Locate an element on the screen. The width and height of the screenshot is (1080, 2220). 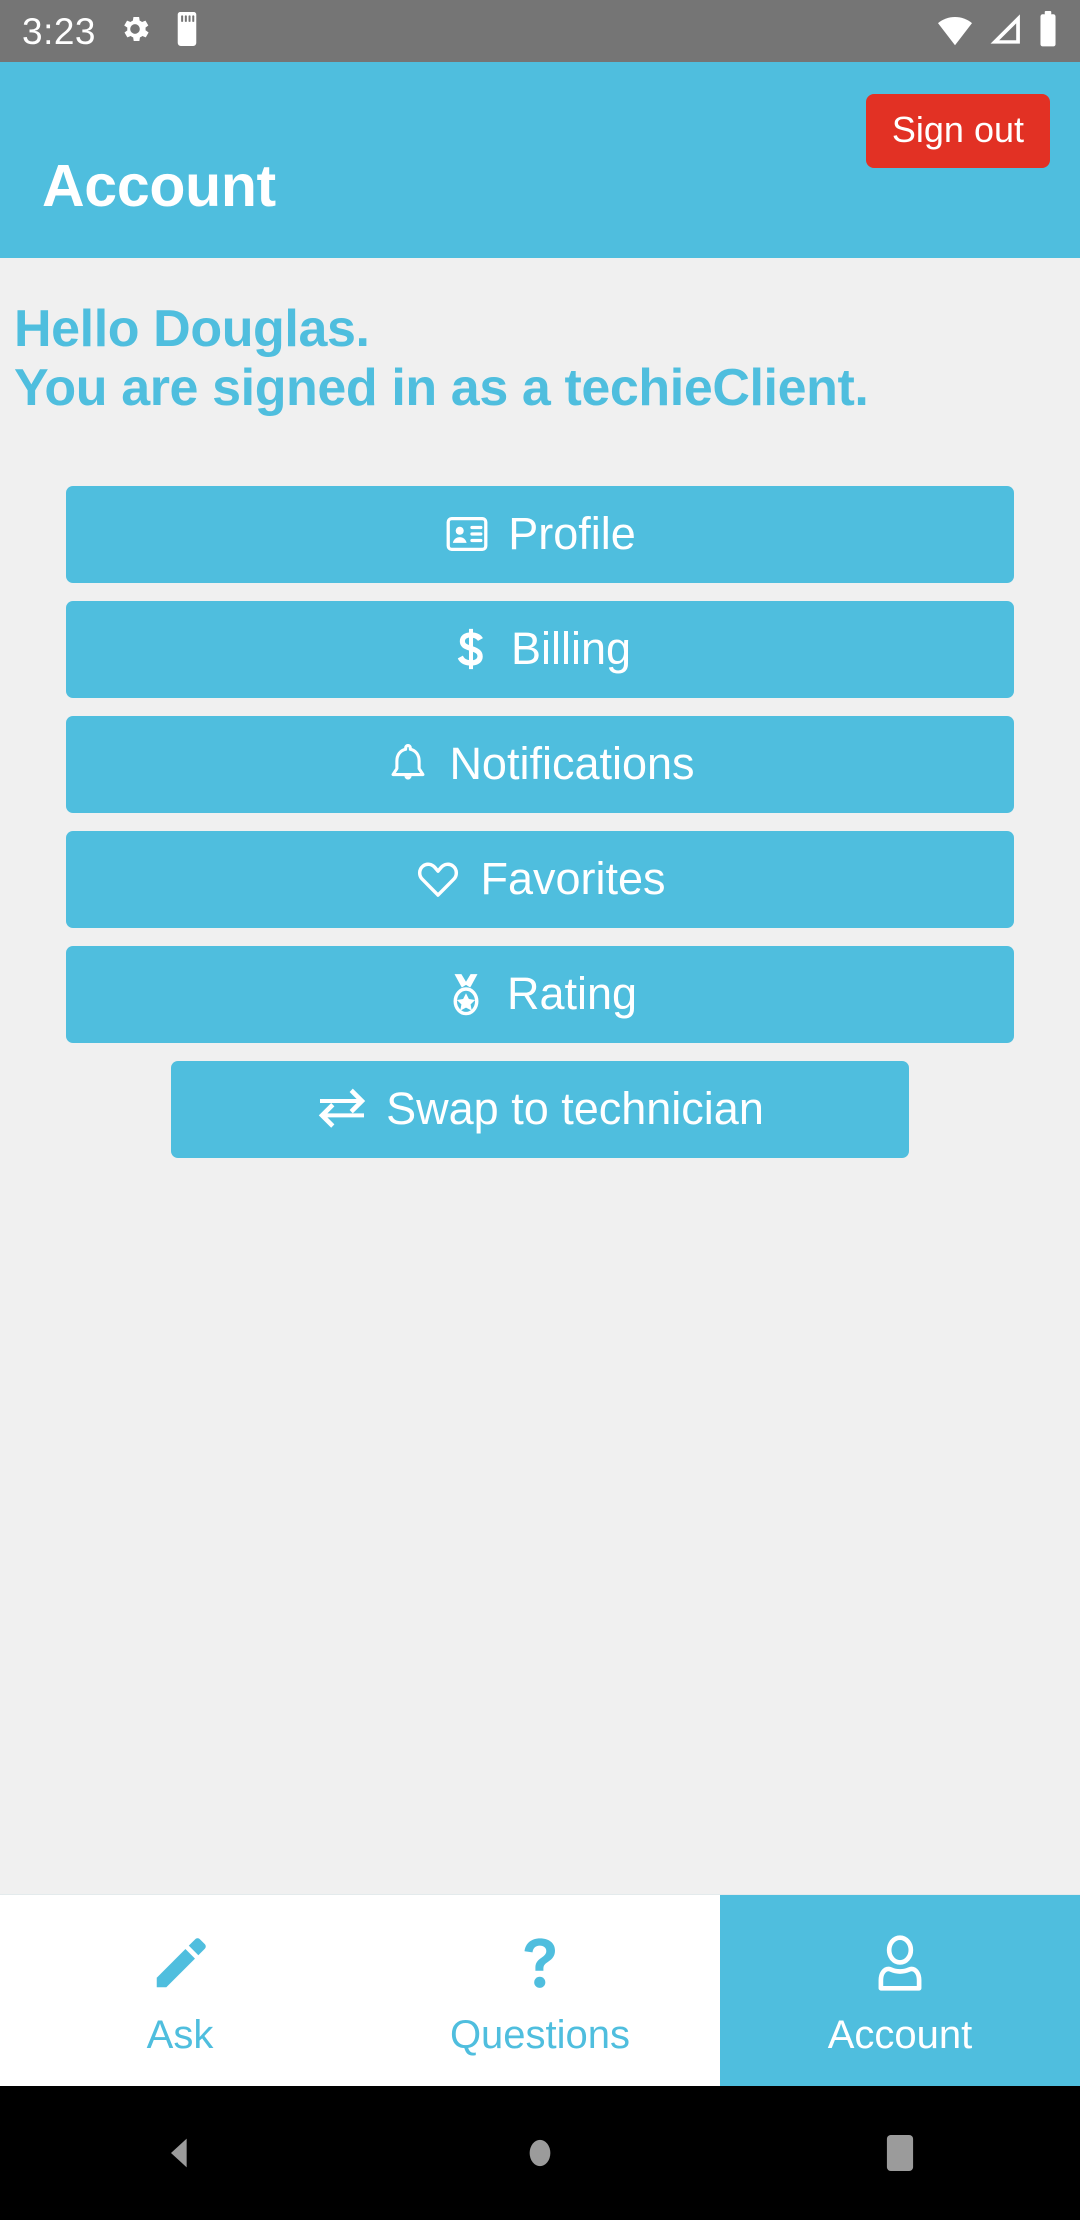
status-clock: 3:23 is located at coordinates (59, 31).